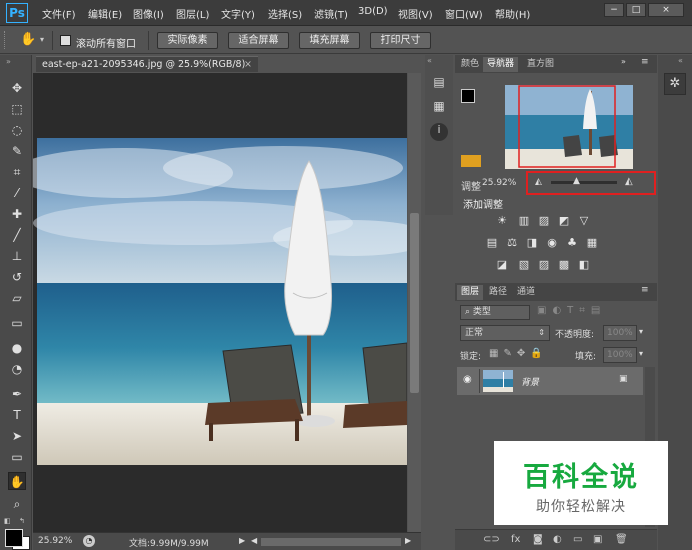 Image resolution: width=692 pixels, height=550 pixels. I want to click on info-icon: ◔, so click(89, 541).